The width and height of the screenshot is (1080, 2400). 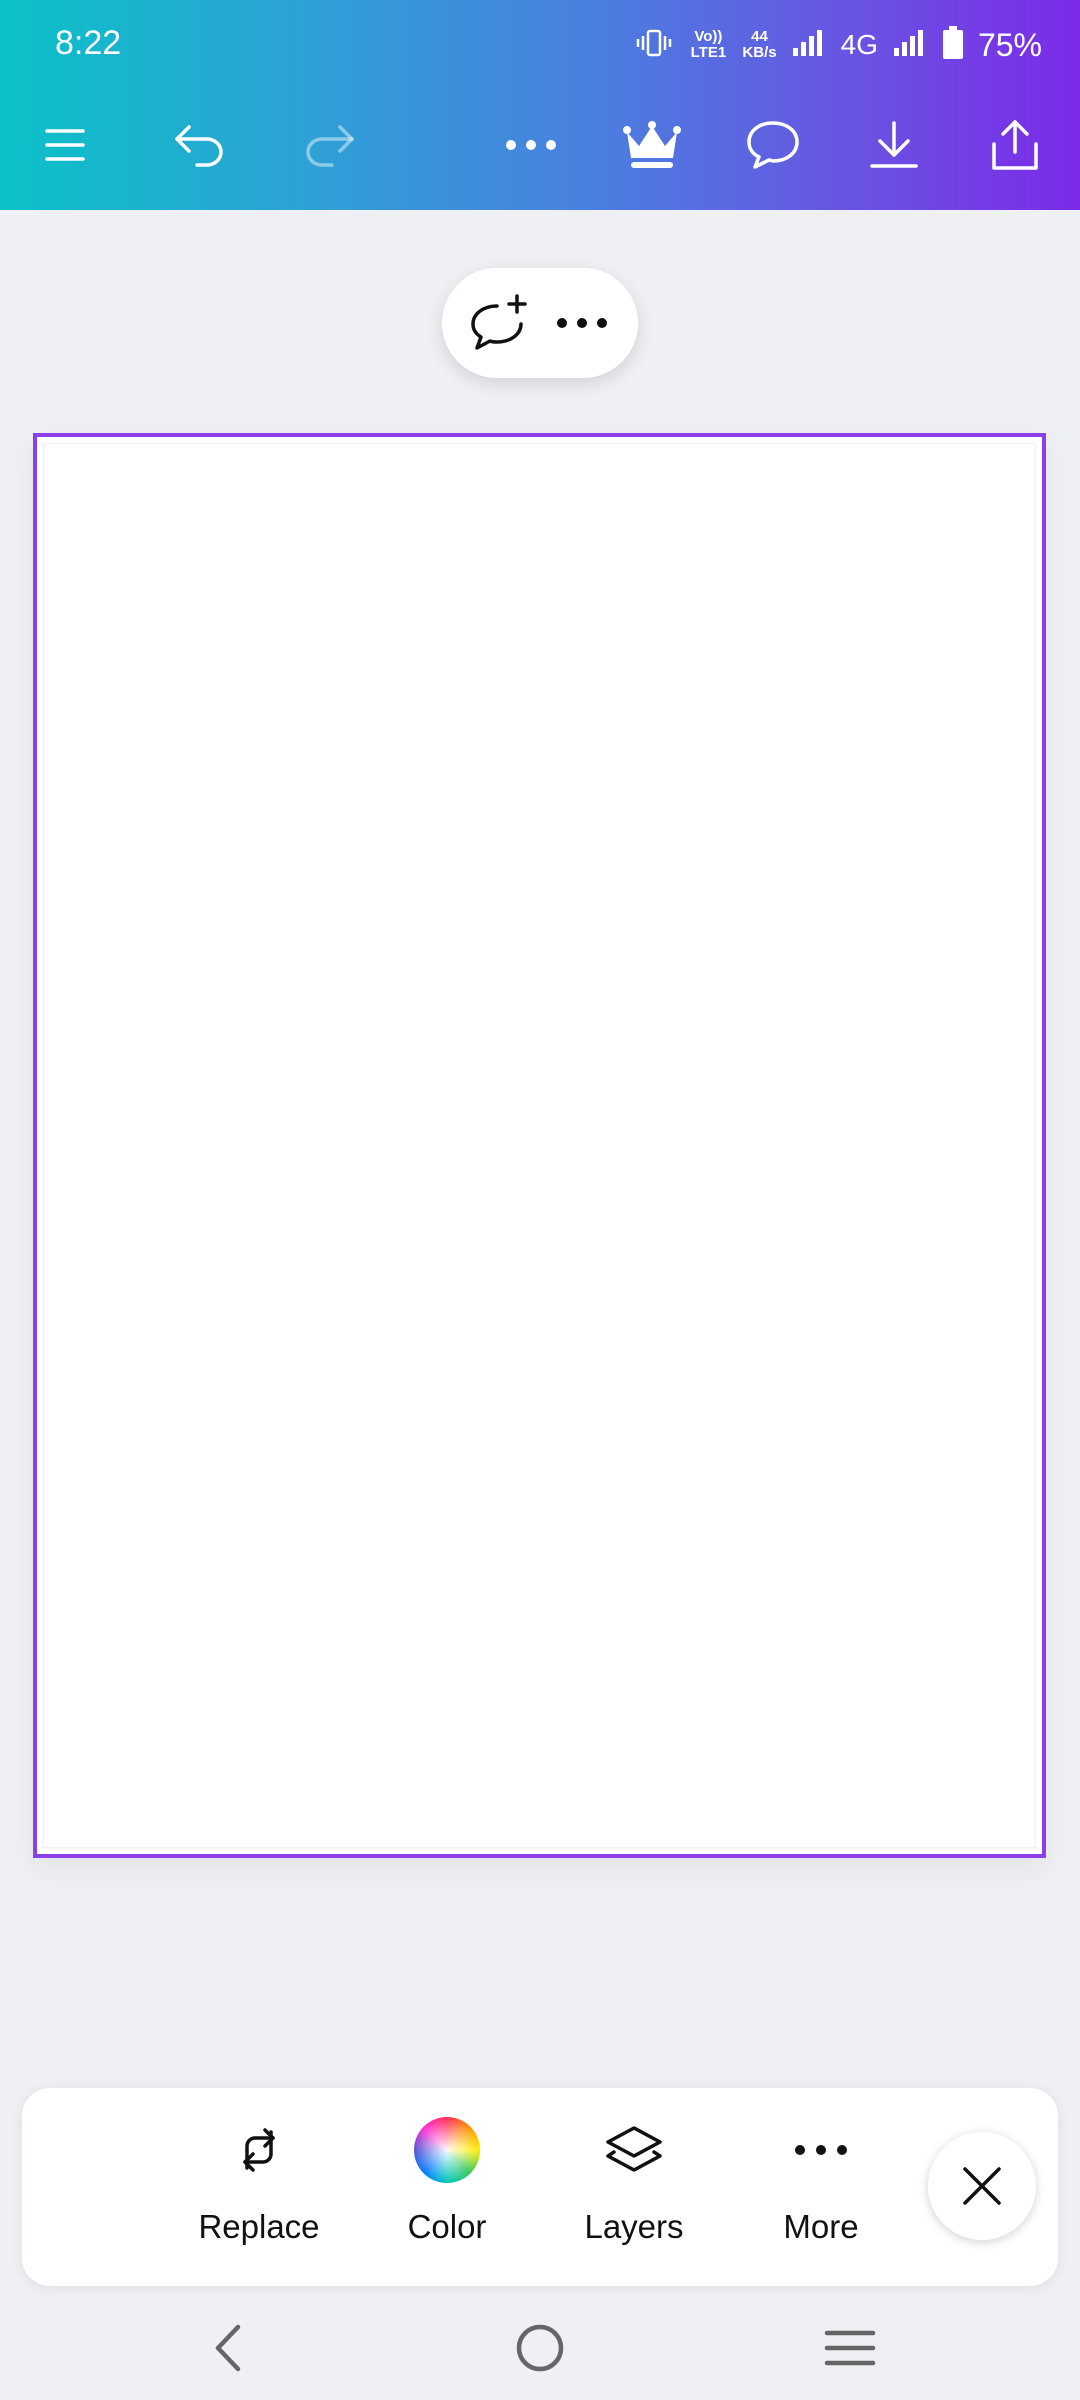 What do you see at coordinates (634, 2150) in the screenshot?
I see `layers-icon` at bounding box center [634, 2150].